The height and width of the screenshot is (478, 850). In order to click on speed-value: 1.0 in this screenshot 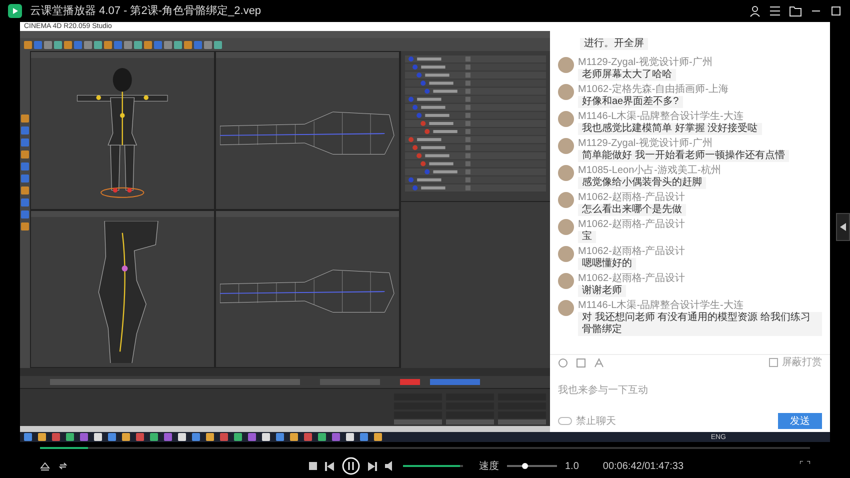, I will do `click(572, 467)`.